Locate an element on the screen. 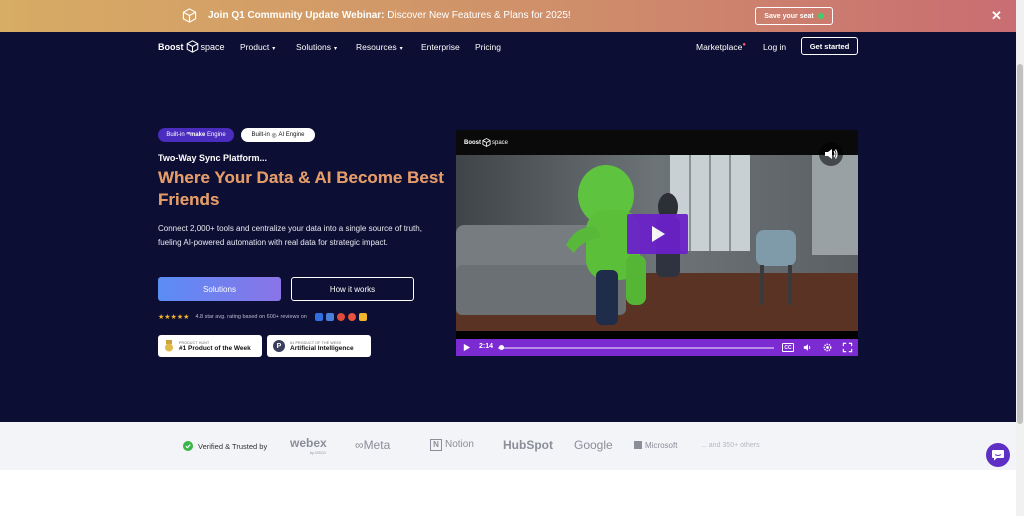 This screenshot has width=1024, height=516. microsoft-squares-icon is located at coordinates (638, 445).